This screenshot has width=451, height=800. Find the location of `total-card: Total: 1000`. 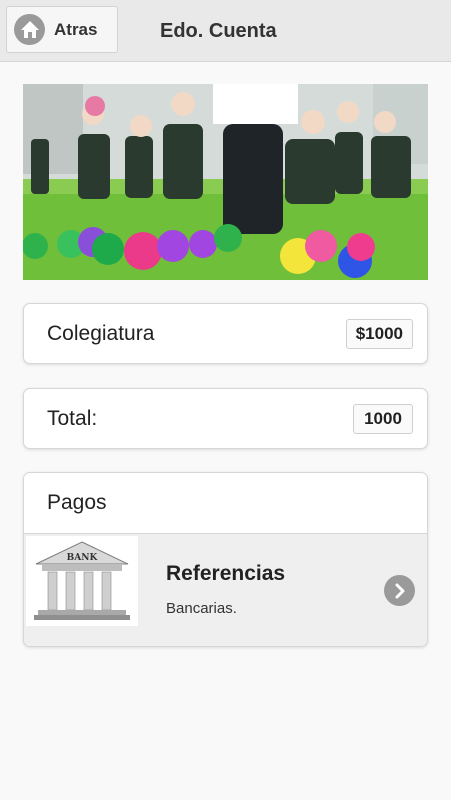

total-card: Total: 1000 is located at coordinates (225, 418).